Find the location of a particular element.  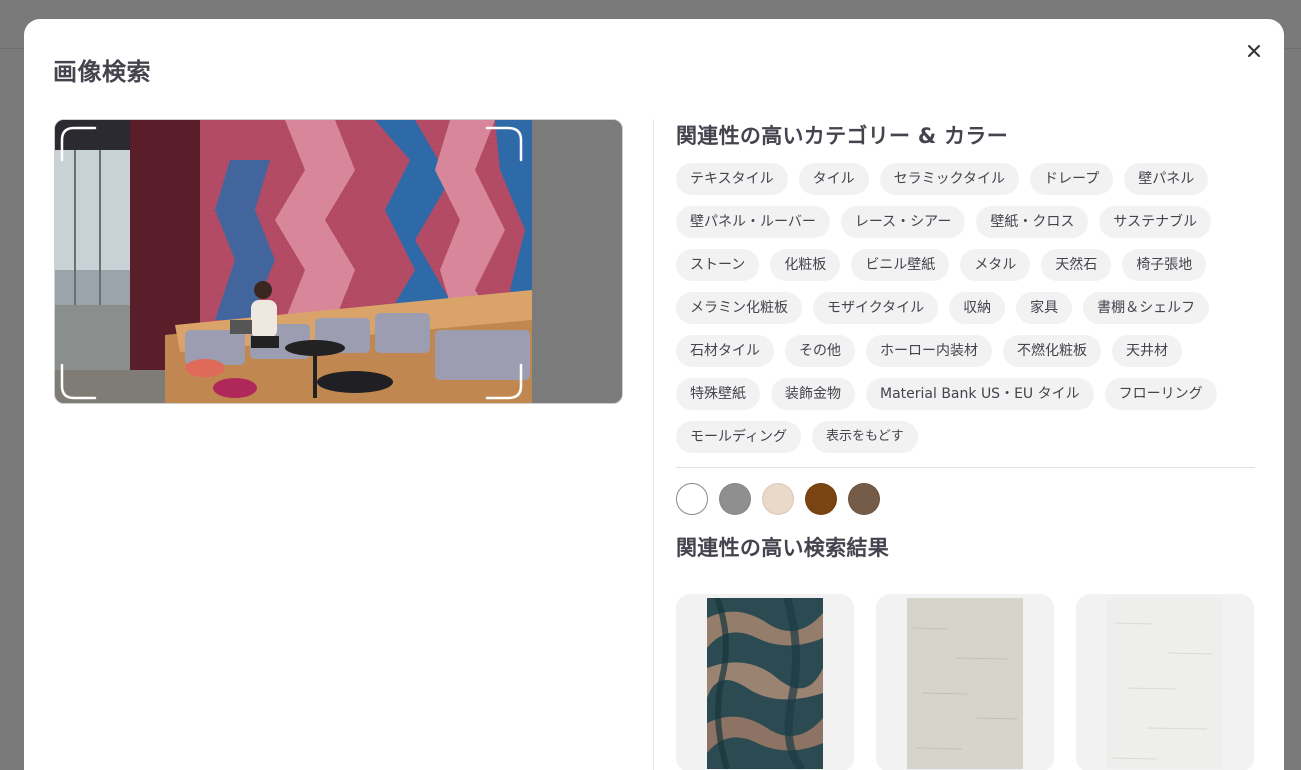

category-chip: ストーン is located at coordinates (718, 265).